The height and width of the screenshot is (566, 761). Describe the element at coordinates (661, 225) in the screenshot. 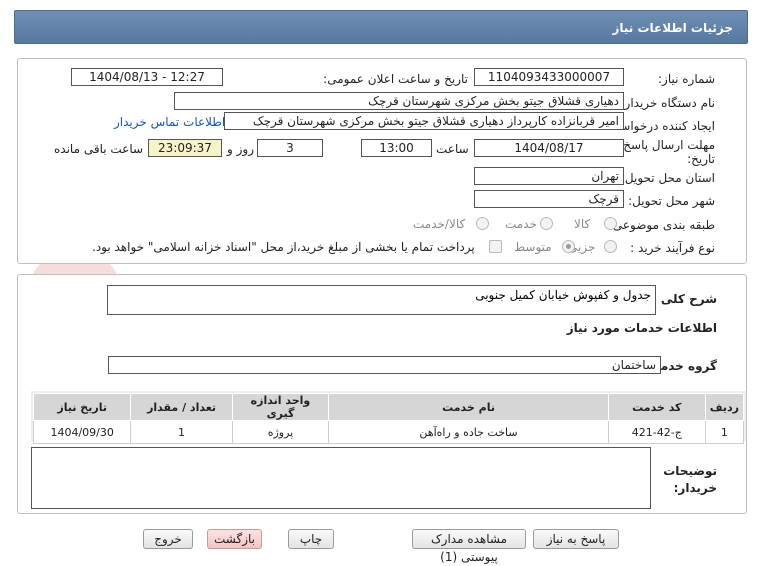

I see `category-label: طبقه بندی موضوعی:` at that location.